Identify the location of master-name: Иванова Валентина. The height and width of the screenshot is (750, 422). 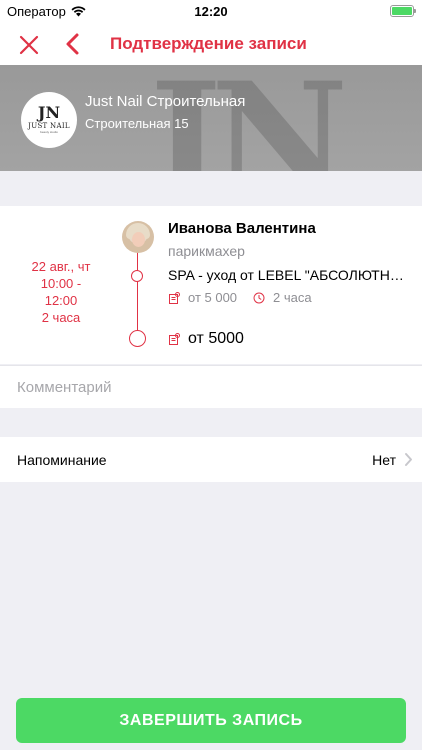
(242, 228).